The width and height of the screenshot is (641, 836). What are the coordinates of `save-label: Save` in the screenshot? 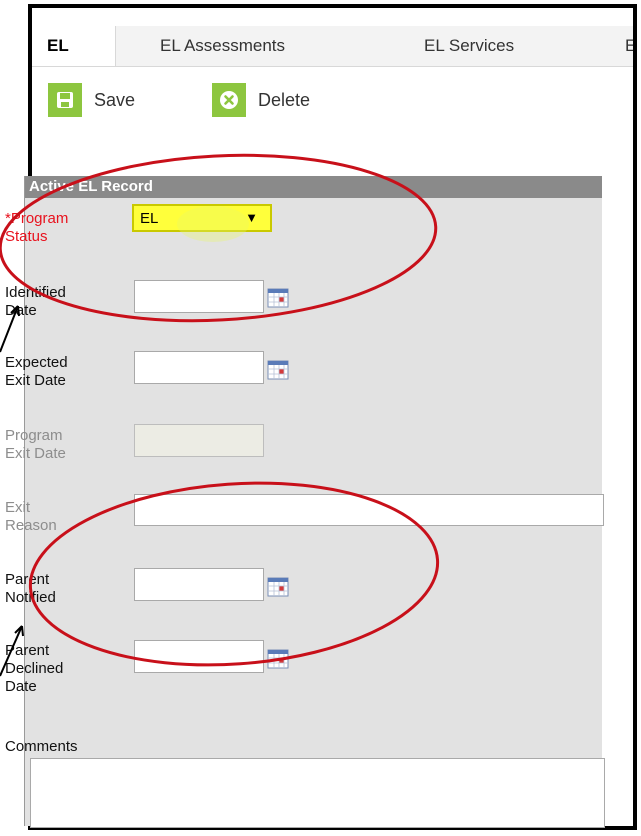 It's located at (115, 99).